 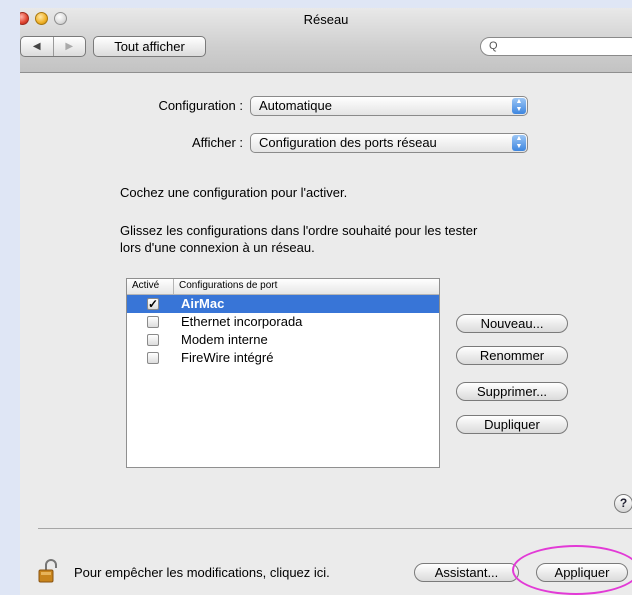 What do you see at coordinates (217, 142) in the screenshot?
I see `show-label: Afficher :` at bounding box center [217, 142].